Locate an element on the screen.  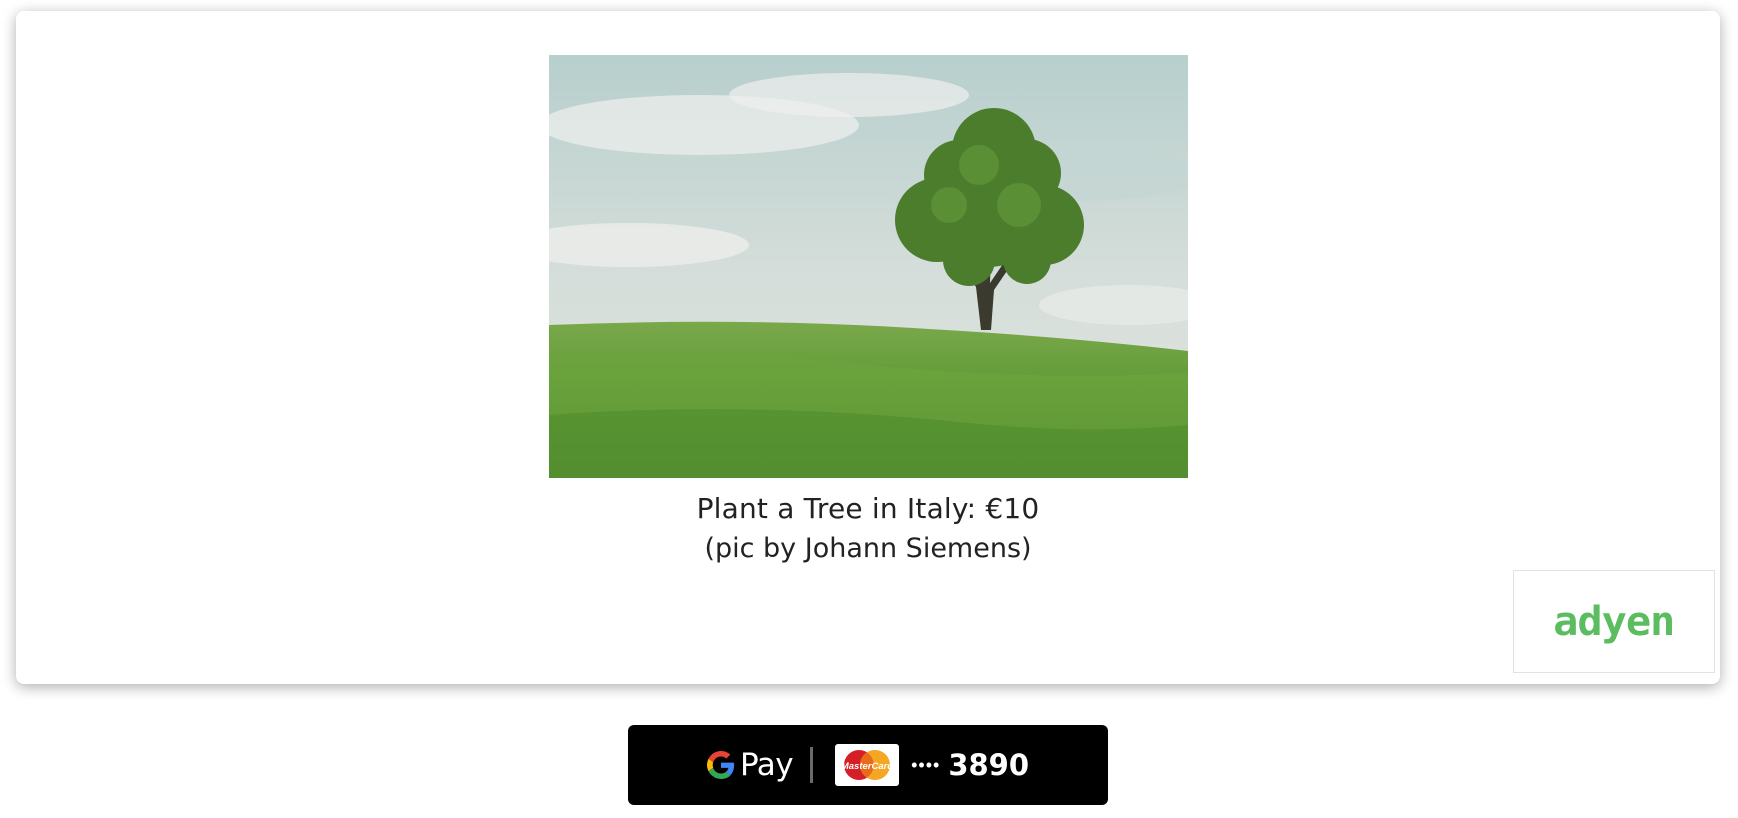
adyen-logo: adyen is located at coordinates (1614, 621).